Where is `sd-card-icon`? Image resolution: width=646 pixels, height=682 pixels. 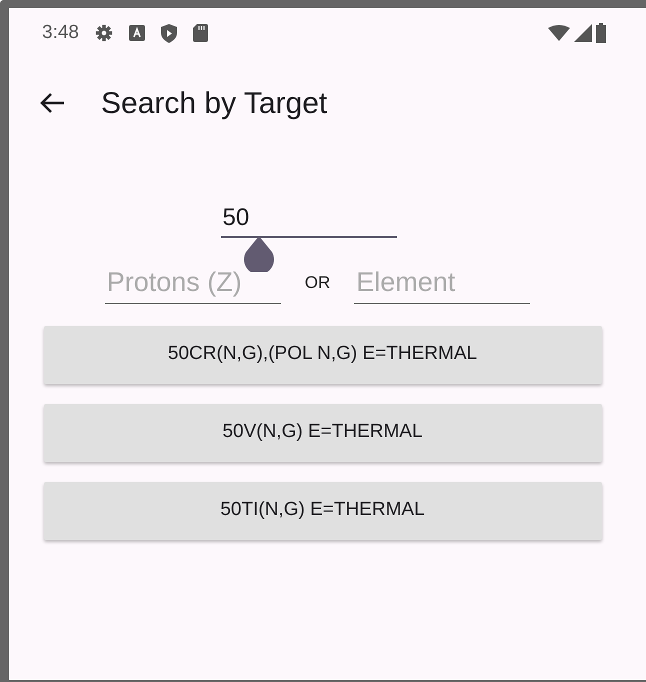 sd-card-icon is located at coordinates (200, 33).